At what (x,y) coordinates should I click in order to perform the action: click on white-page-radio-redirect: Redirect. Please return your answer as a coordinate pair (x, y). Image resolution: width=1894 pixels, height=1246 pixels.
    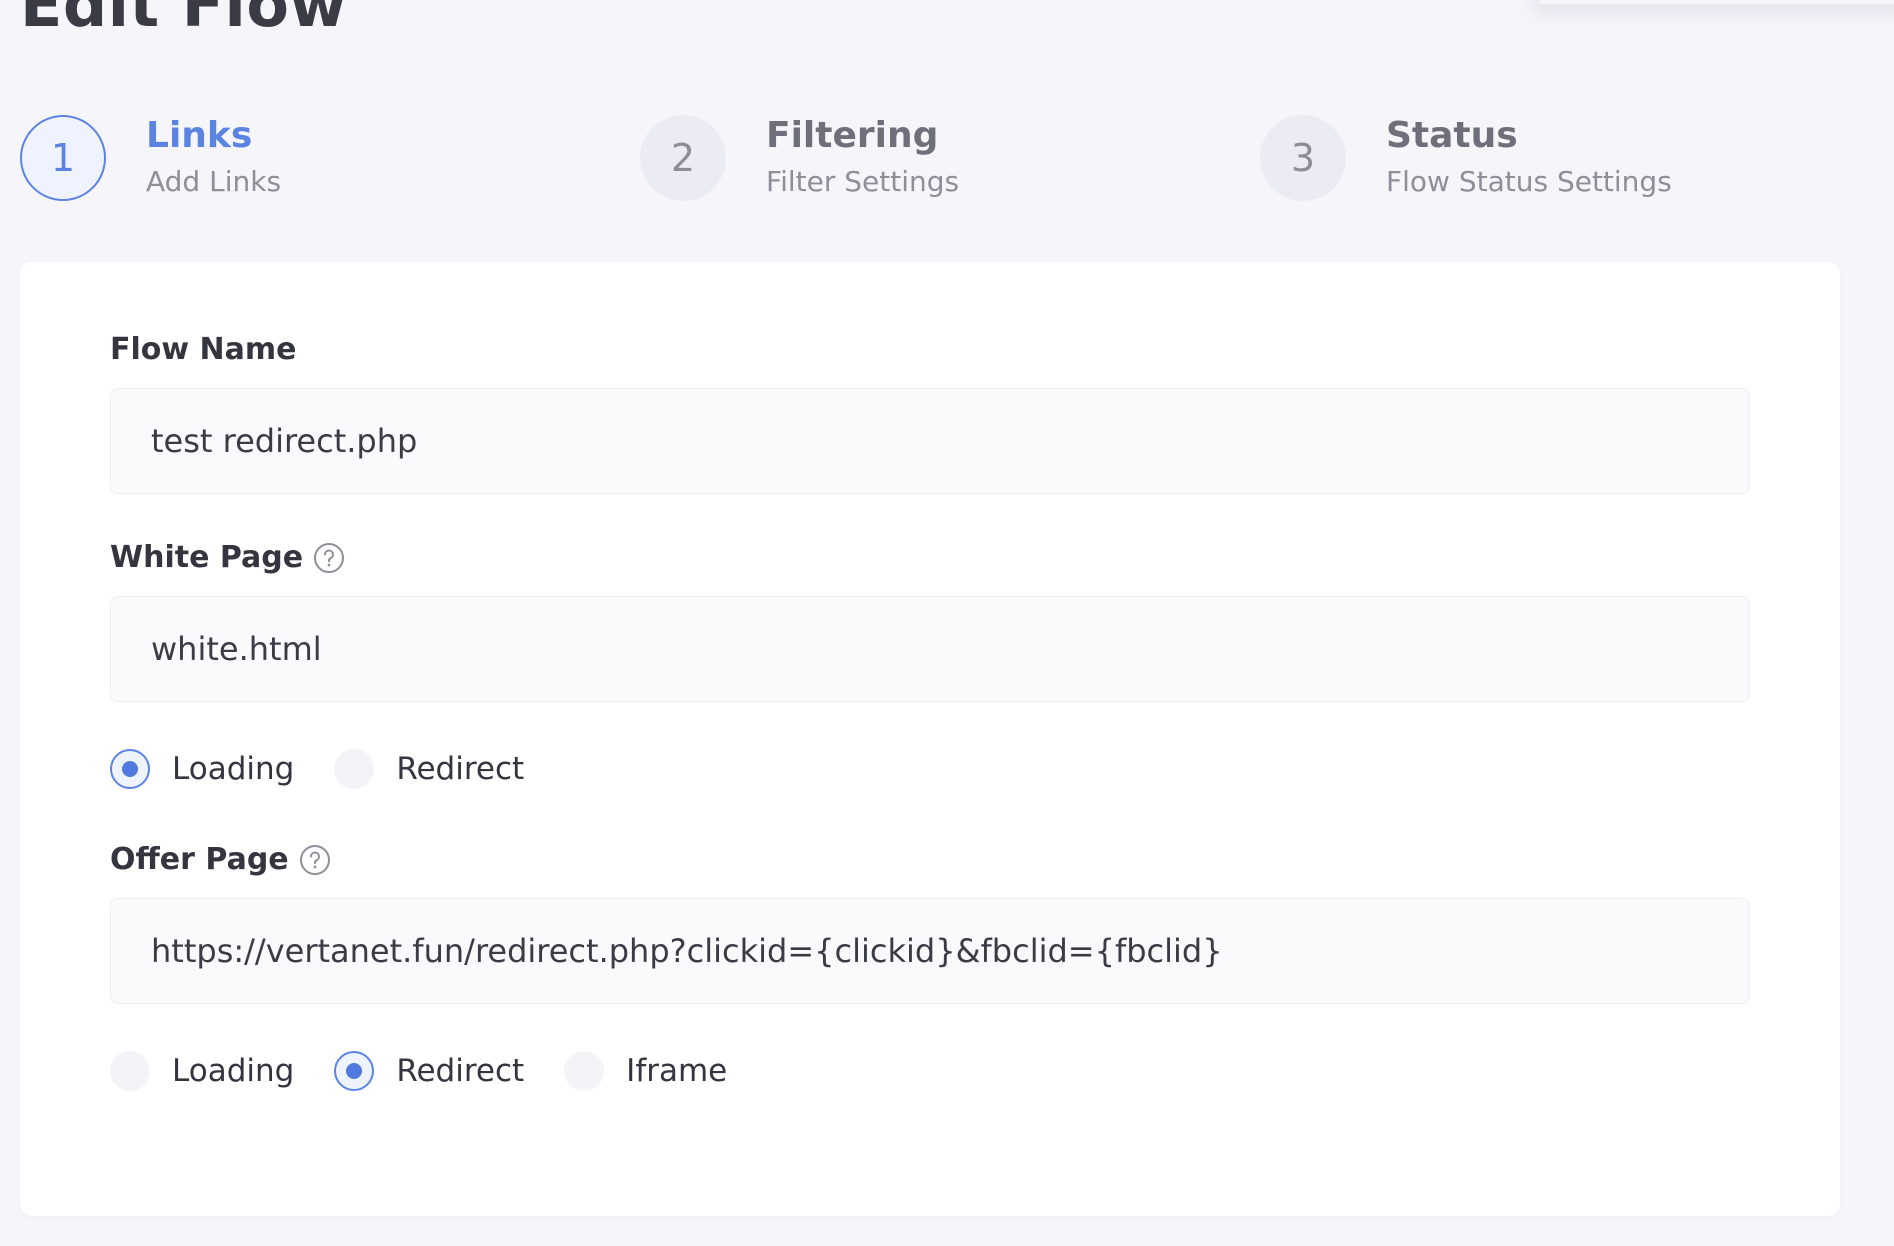
    Looking at the image, I should click on (429, 769).